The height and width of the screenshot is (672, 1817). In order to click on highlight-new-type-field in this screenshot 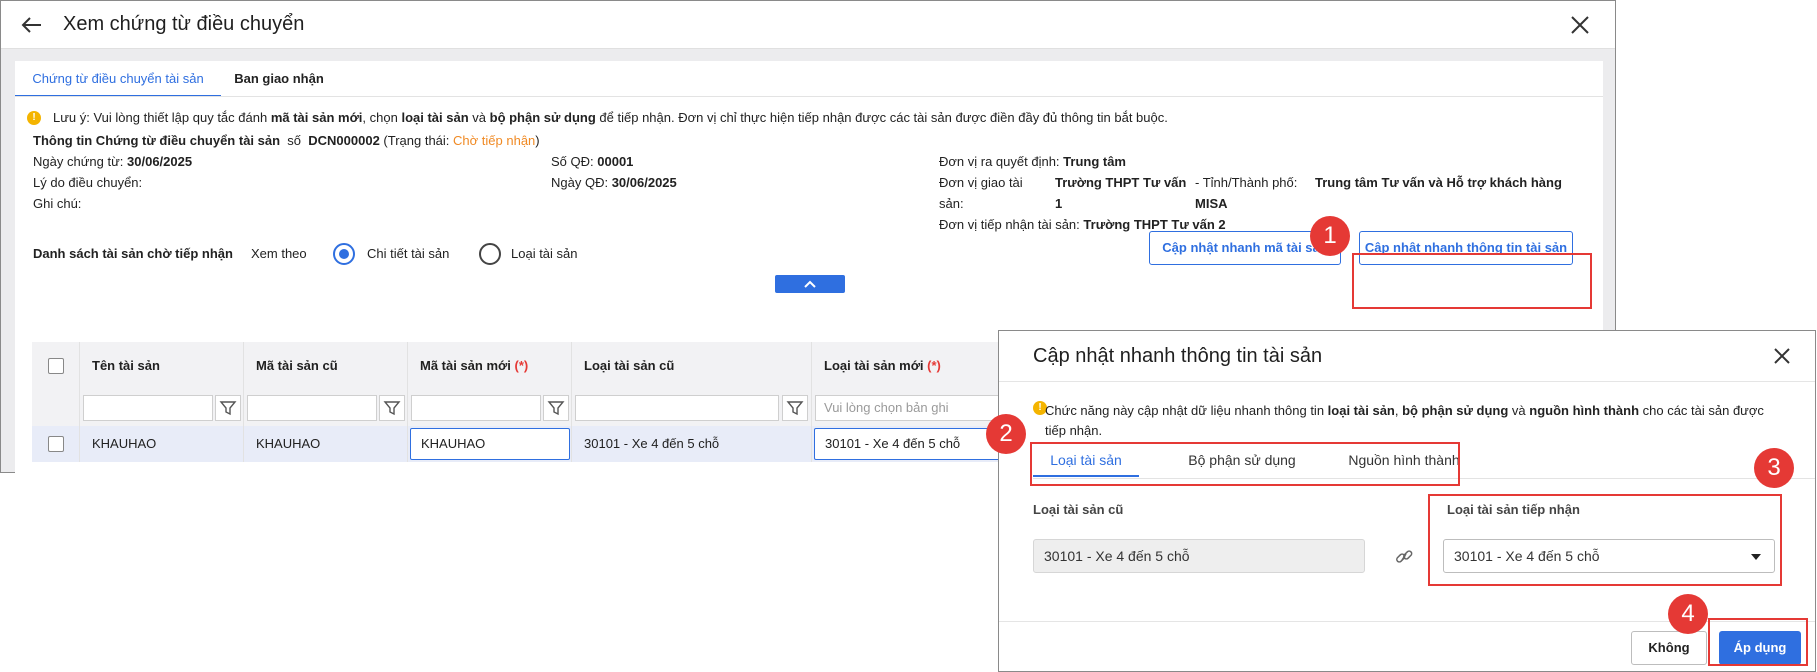, I will do `click(1605, 540)`.